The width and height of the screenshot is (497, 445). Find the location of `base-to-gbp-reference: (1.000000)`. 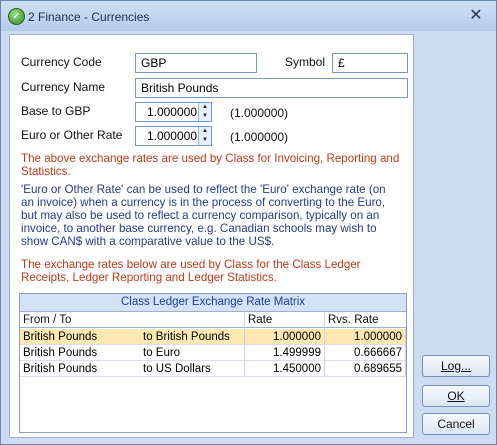

base-to-gbp-reference: (1.000000) is located at coordinates (259, 113).